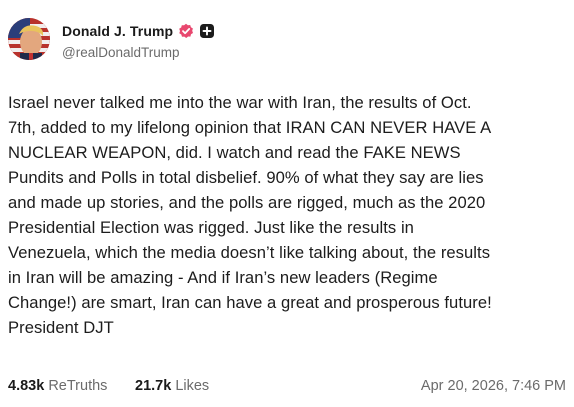 The height and width of the screenshot is (407, 574). What do you see at coordinates (153, 386) in the screenshot?
I see `likes-count: 21.7k` at bounding box center [153, 386].